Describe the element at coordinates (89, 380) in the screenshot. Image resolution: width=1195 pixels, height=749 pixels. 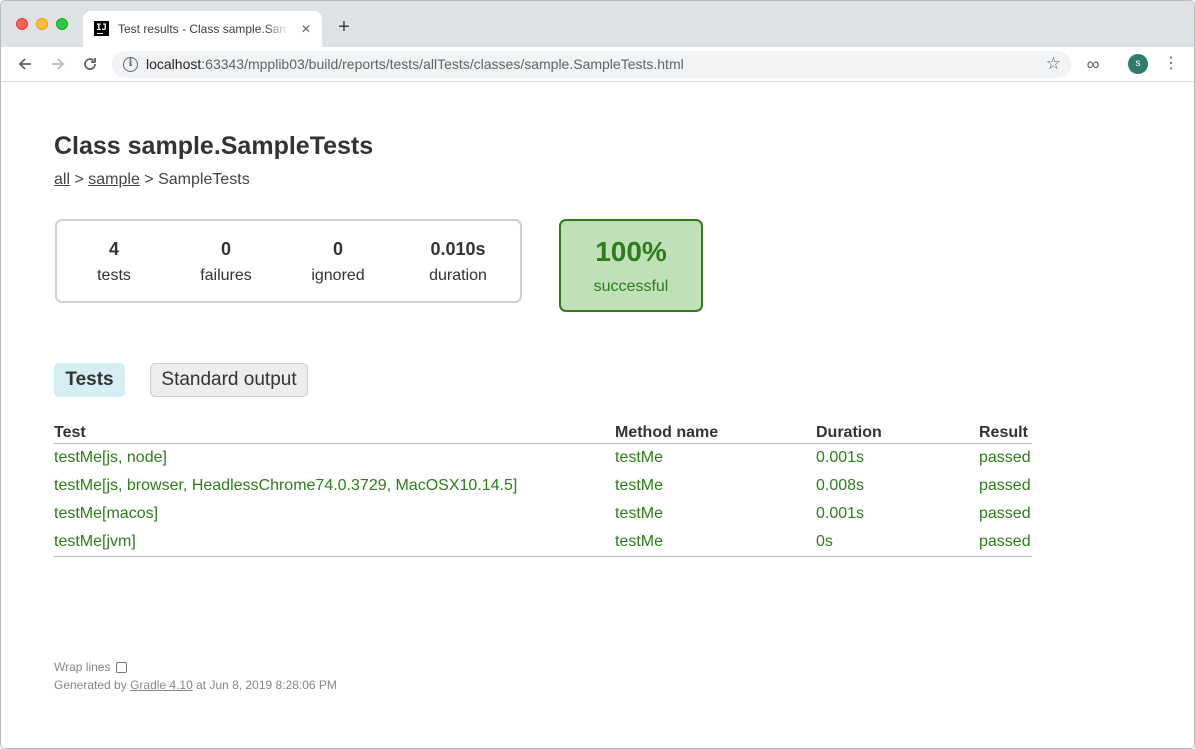
I see `tab-tests: Tests` at that location.